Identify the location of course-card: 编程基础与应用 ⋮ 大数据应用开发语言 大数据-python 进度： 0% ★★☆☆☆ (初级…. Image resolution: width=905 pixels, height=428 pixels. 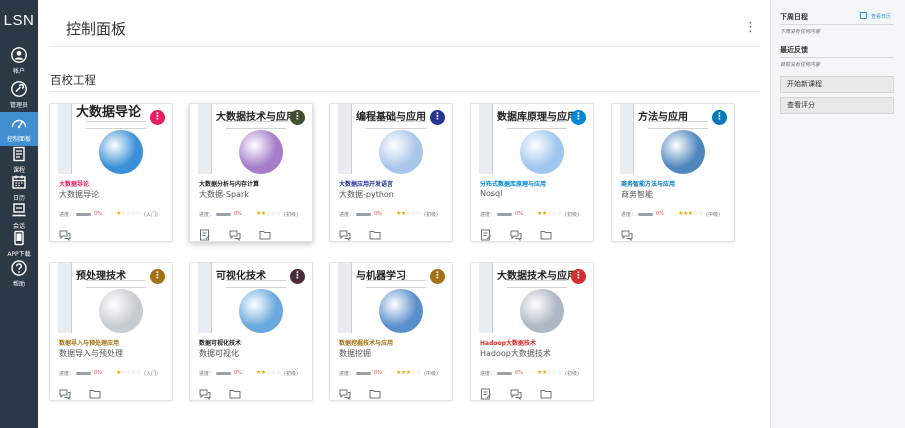
(391, 172).